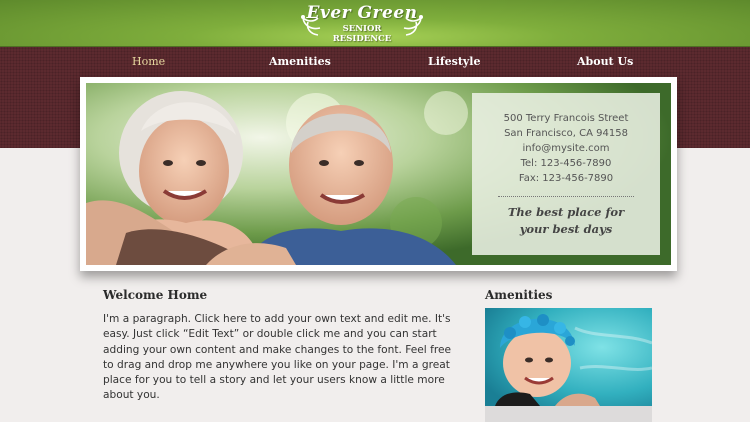 The image size is (750, 422). Describe the element at coordinates (519, 295) in the screenshot. I see `amenities-heading: Amenities` at that location.